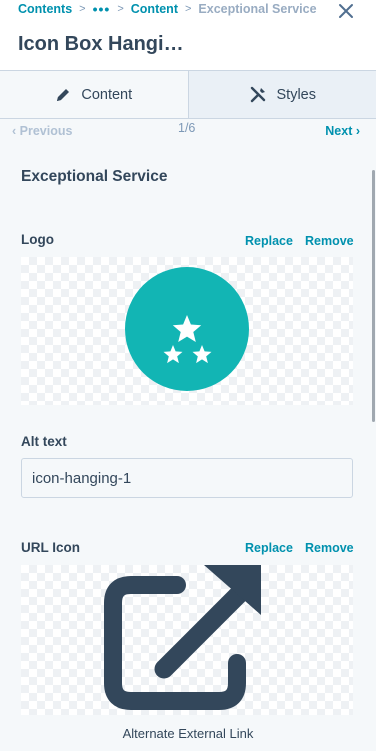  I want to click on tab-bar: Content Styles, so click(188, 95).